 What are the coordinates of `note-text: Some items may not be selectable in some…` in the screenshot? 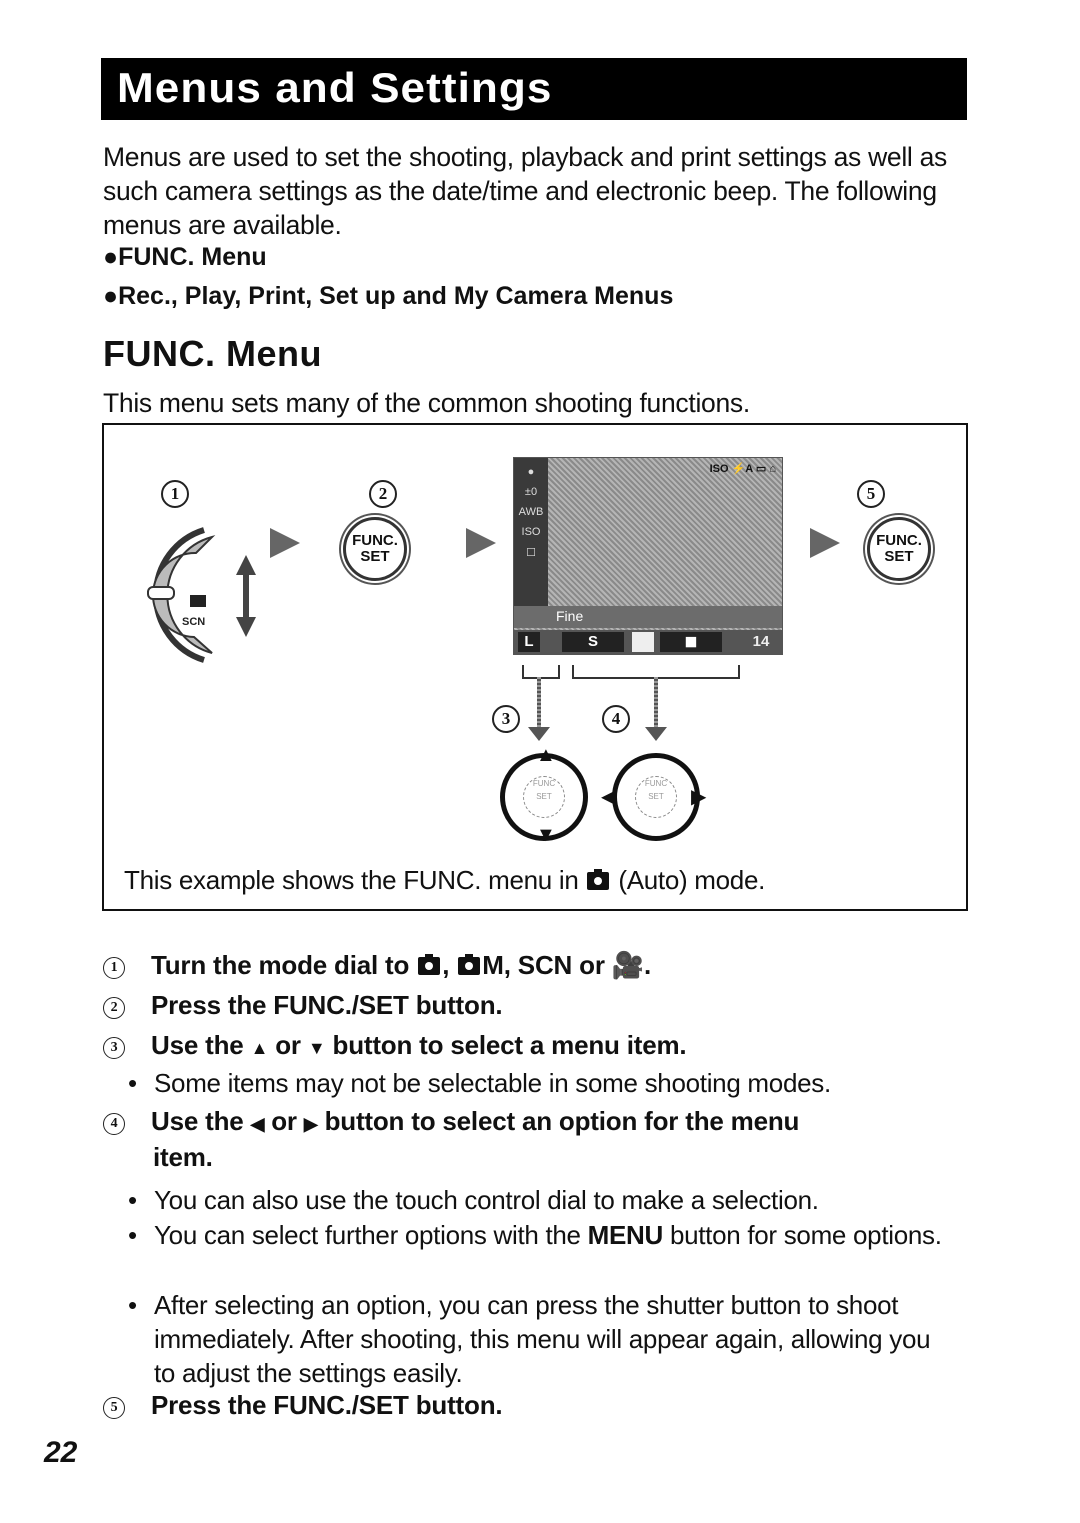 It's located at (492, 1083).